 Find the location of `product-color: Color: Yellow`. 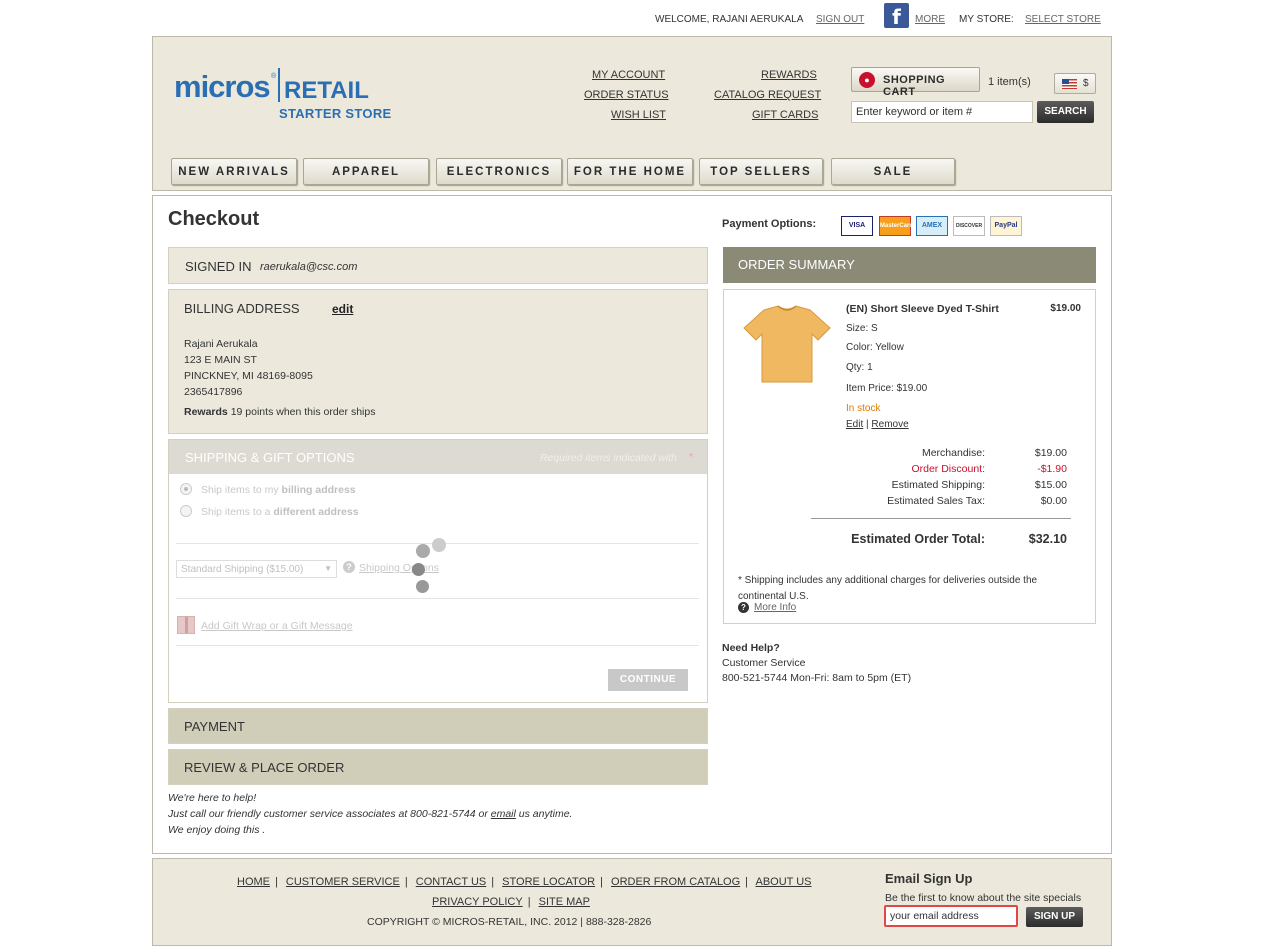

product-color: Color: Yellow is located at coordinates (875, 347).